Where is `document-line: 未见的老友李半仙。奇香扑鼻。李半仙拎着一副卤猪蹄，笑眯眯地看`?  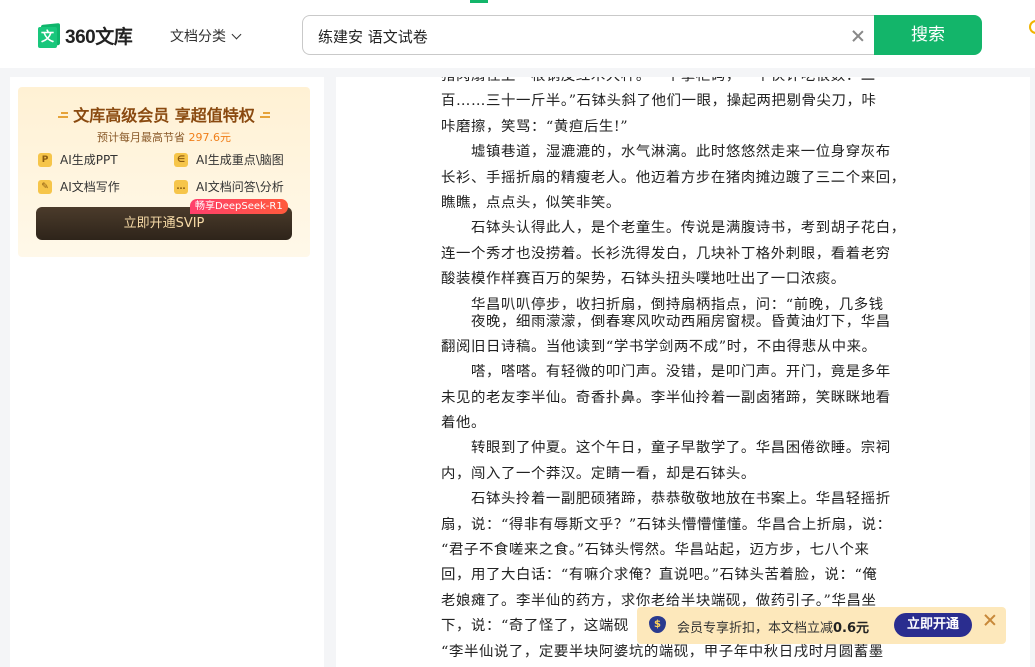 document-line: 未见的老友李半仙。奇香扑鼻。李半仙拎着一副卤猪蹄，笑眯眯地看 is located at coordinates (666, 397).